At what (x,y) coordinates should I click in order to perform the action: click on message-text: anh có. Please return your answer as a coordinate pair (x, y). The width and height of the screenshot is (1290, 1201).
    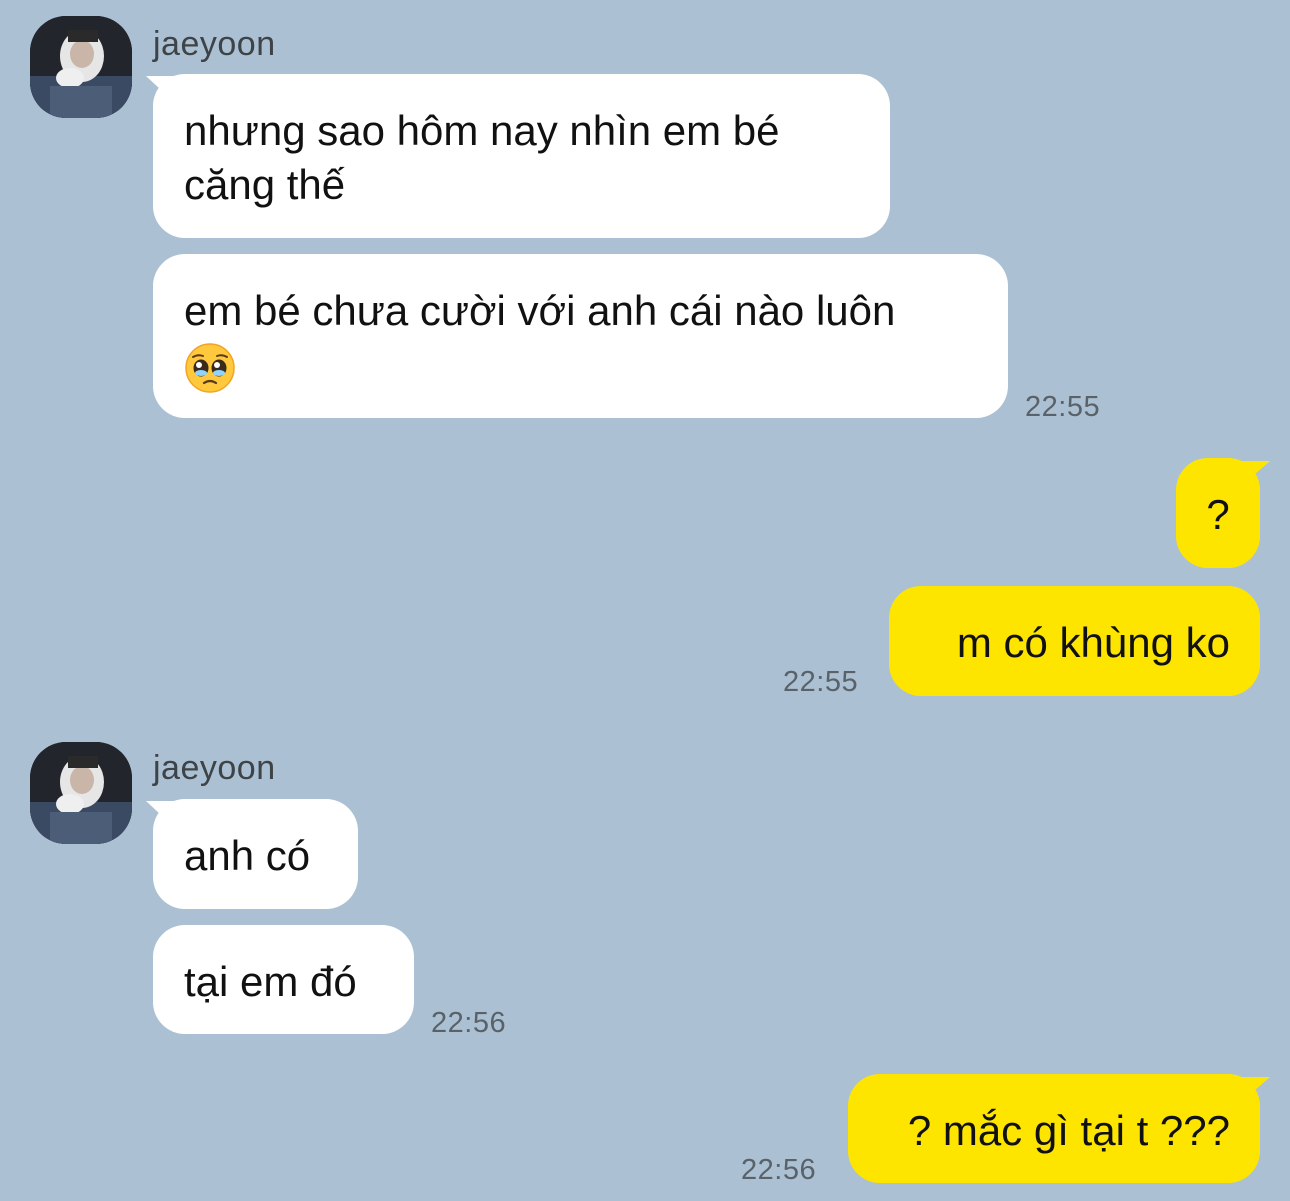
    Looking at the image, I should click on (247, 855).